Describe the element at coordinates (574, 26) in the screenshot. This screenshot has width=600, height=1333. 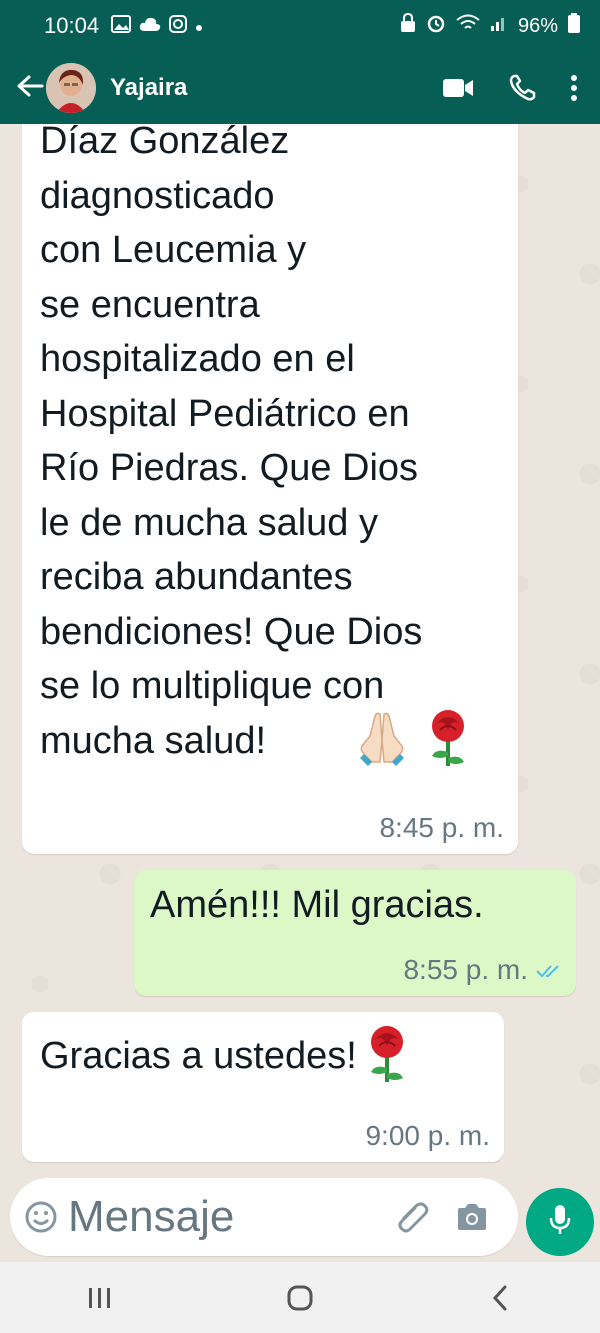
I see `battery-icon` at that location.